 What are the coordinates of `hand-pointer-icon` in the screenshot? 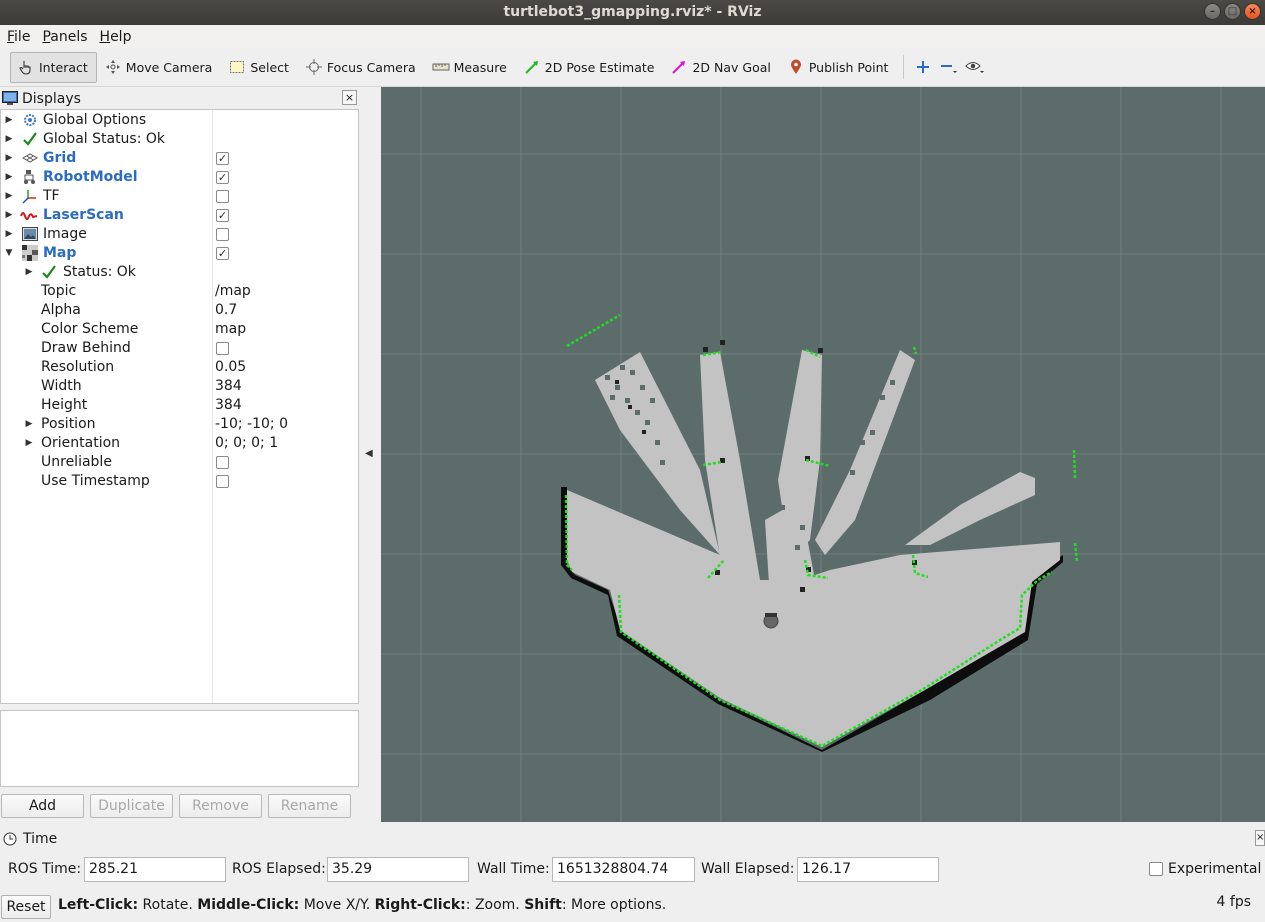 It's located at (26, 67).